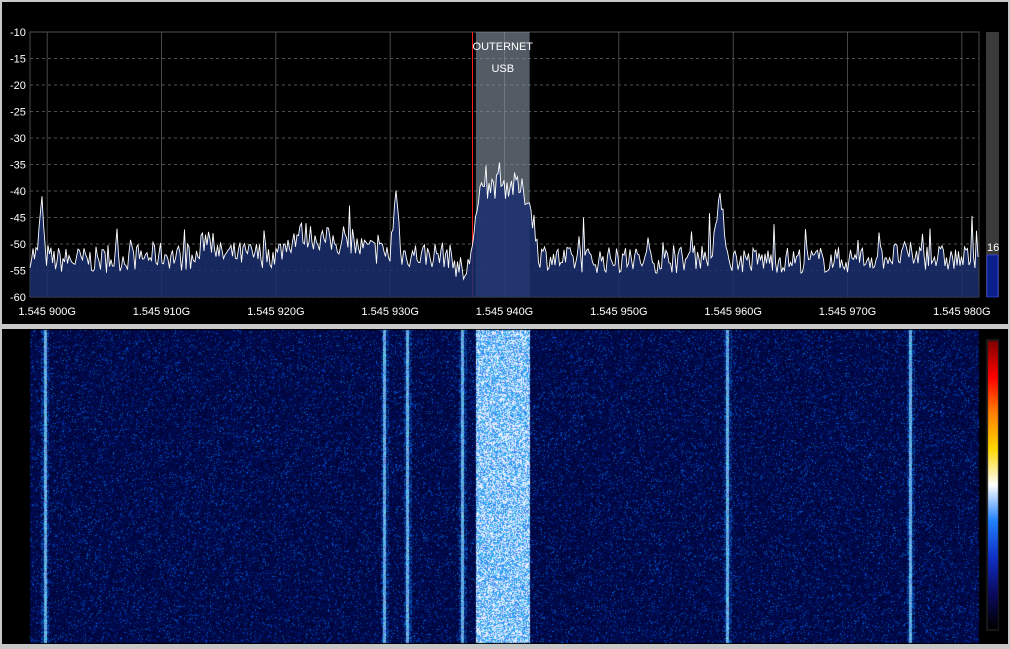 This screenshot has width=1010, height=649. I want to click on x-tick-label: 1.545 920G, so click(276, 312).